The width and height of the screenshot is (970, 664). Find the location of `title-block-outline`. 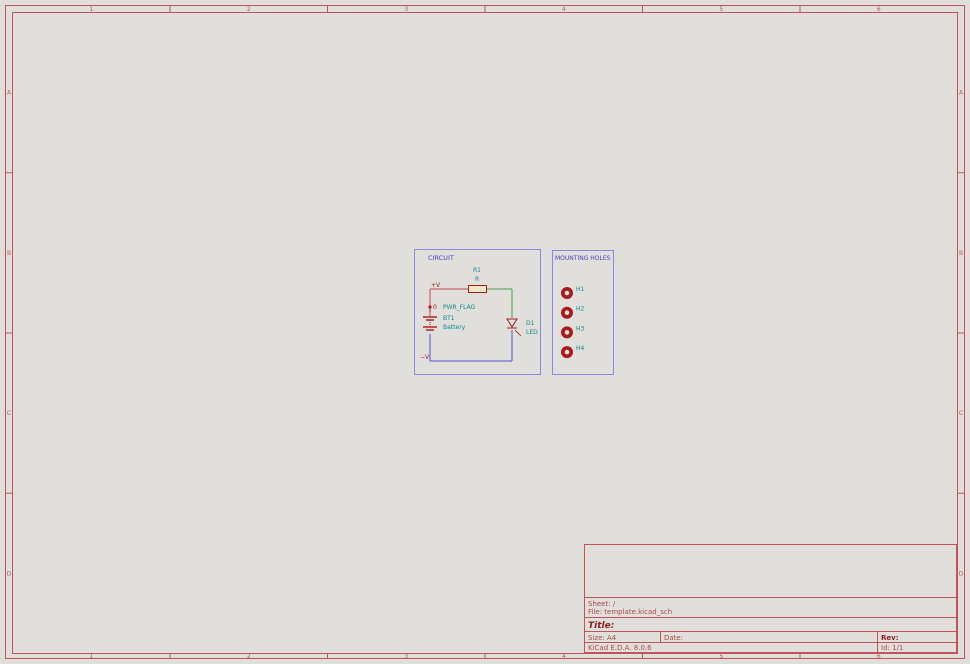

title-block-outline is located at coordinates (770, 598).